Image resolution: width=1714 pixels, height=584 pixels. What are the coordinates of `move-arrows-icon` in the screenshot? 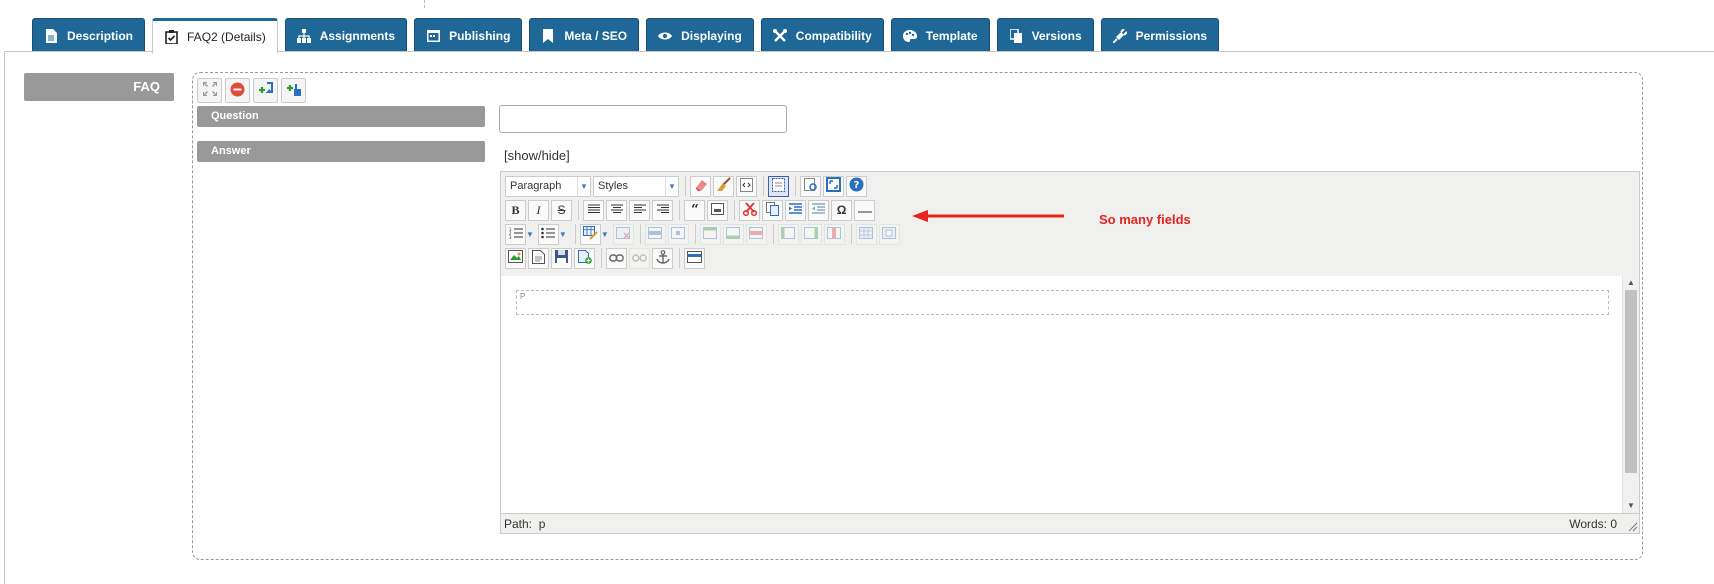 It's located at (209, 90).